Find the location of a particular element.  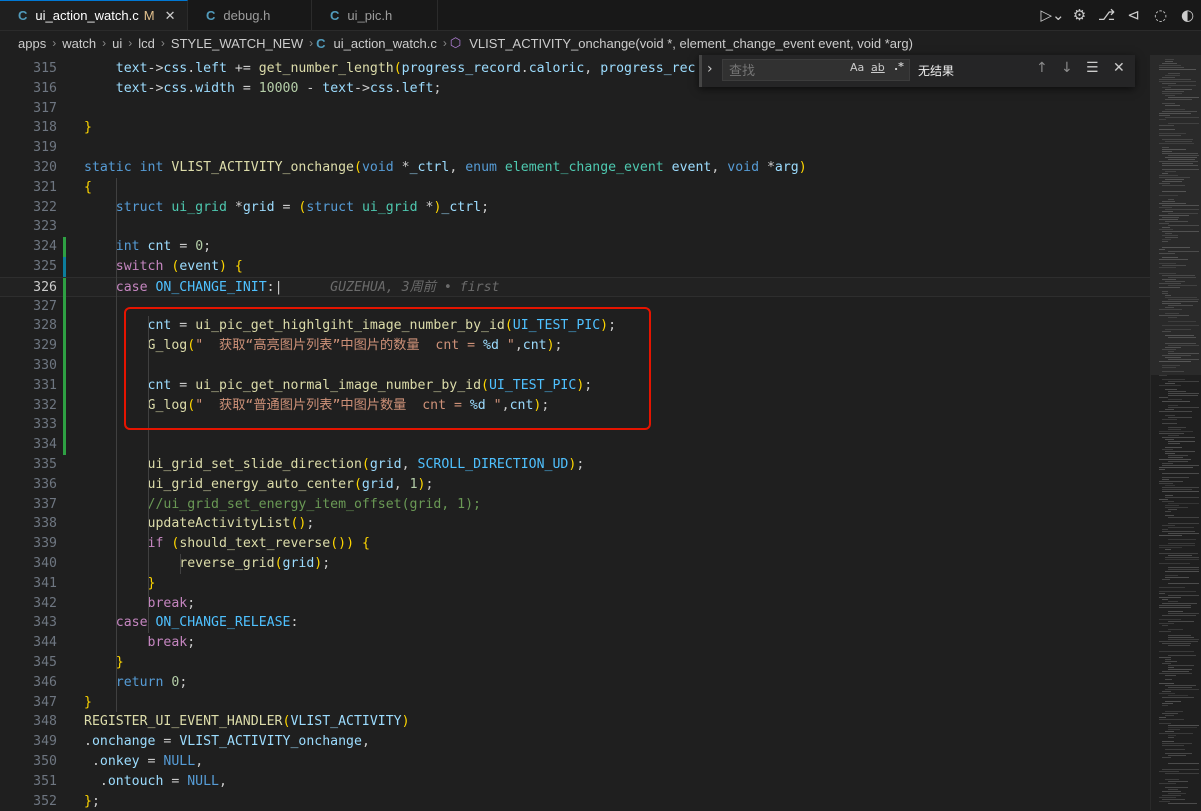

chevron-right-icon: › is located at coordinates (710, 69).